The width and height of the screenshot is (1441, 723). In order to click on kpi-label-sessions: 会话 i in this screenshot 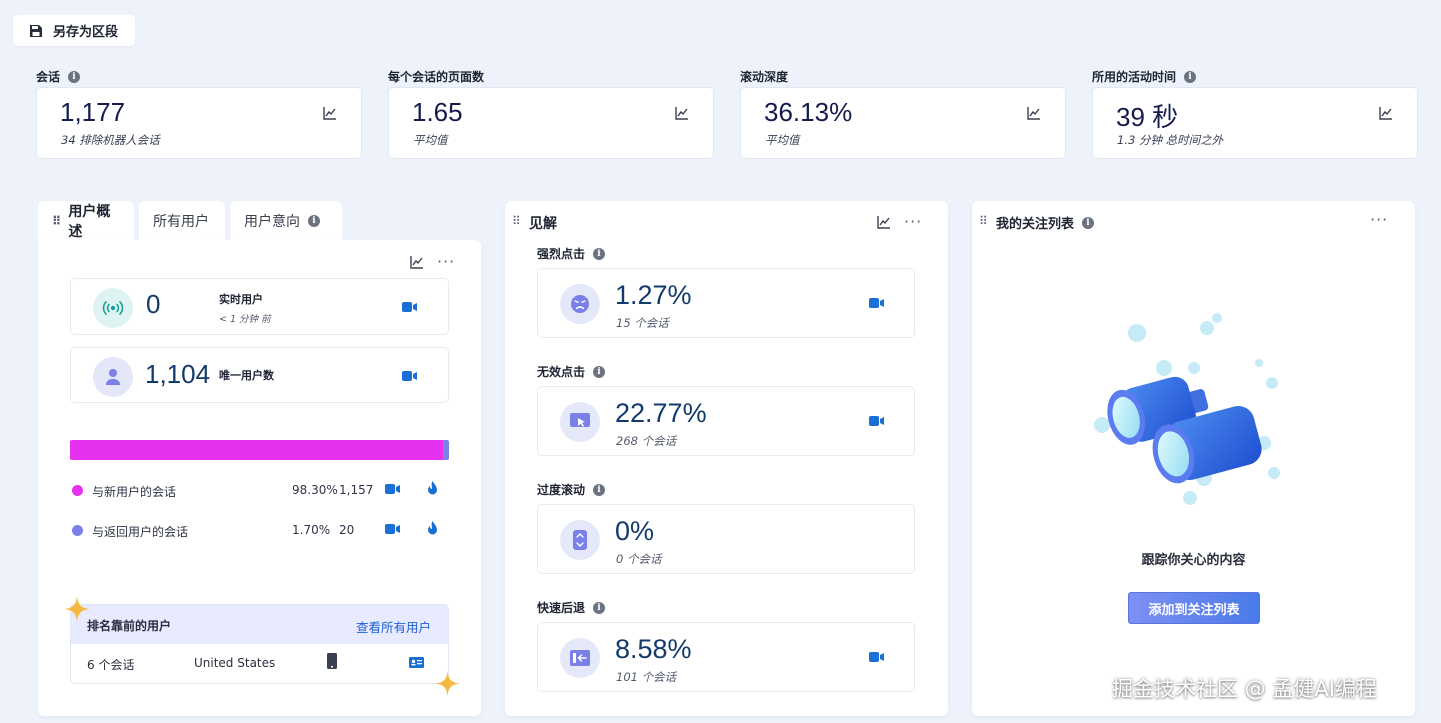, I will do `click(58, 76)`.